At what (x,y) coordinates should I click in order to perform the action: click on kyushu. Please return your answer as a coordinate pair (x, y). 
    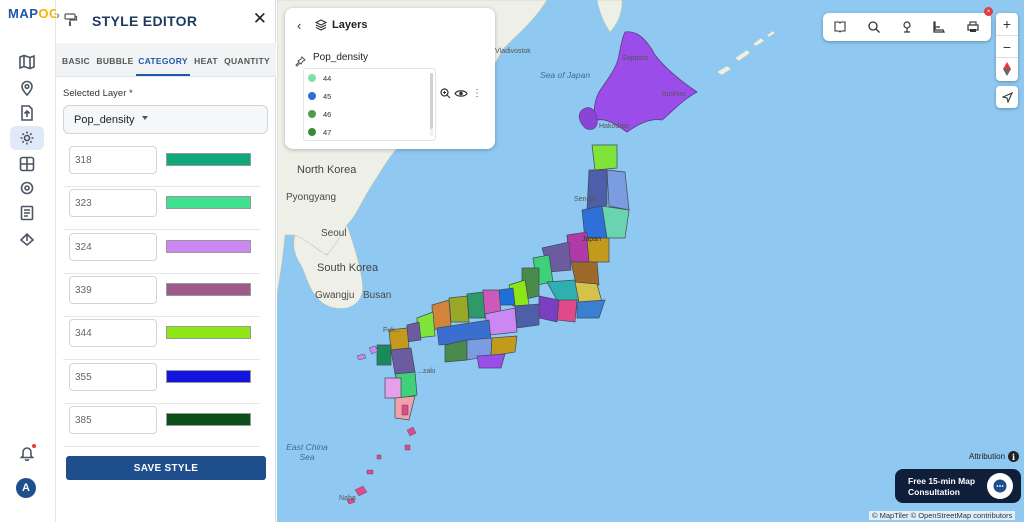
    Looking at the image, I should click on (397, 374).